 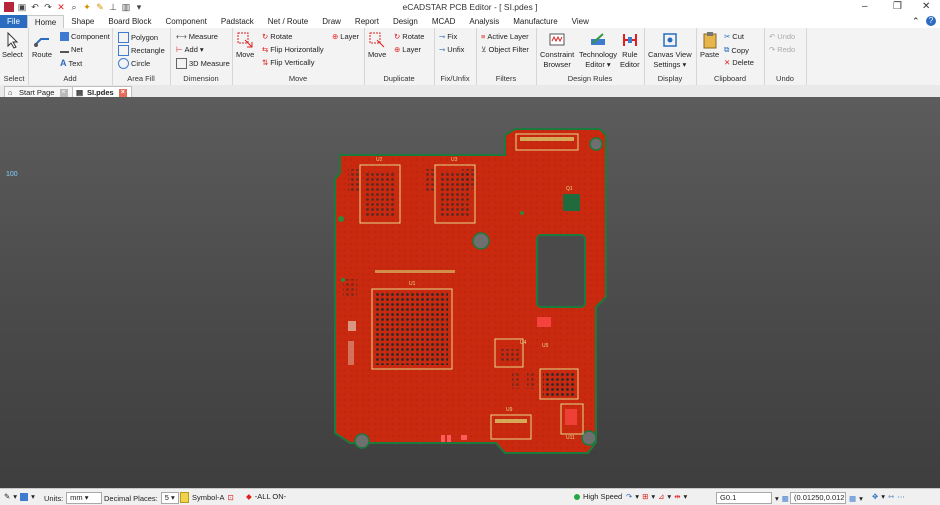 I want to click on symbol-control: Symbol-A ⊡, so click(x=207, y=497).